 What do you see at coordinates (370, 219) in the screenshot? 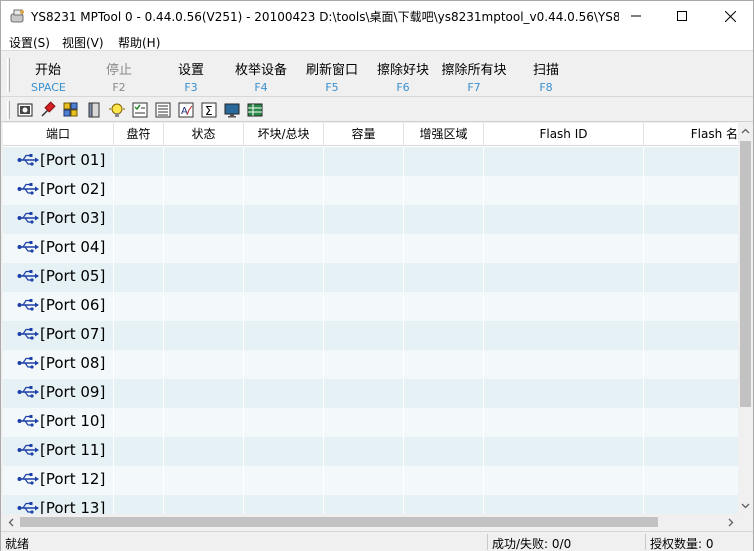
I see `table-row: [Port 03]` at bounding box center [370, 219].